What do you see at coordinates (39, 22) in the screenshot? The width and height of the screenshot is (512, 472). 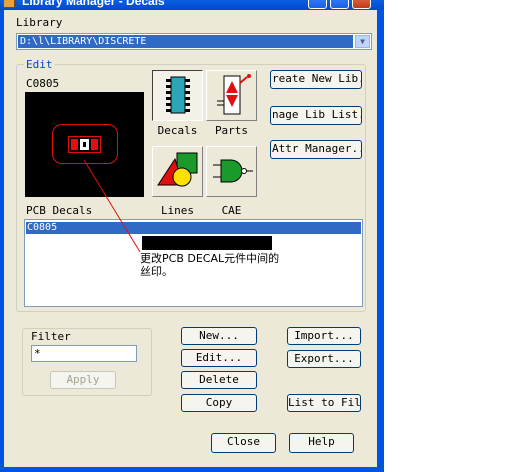 I see `library-label: Library` at bounding box center [39, 22].